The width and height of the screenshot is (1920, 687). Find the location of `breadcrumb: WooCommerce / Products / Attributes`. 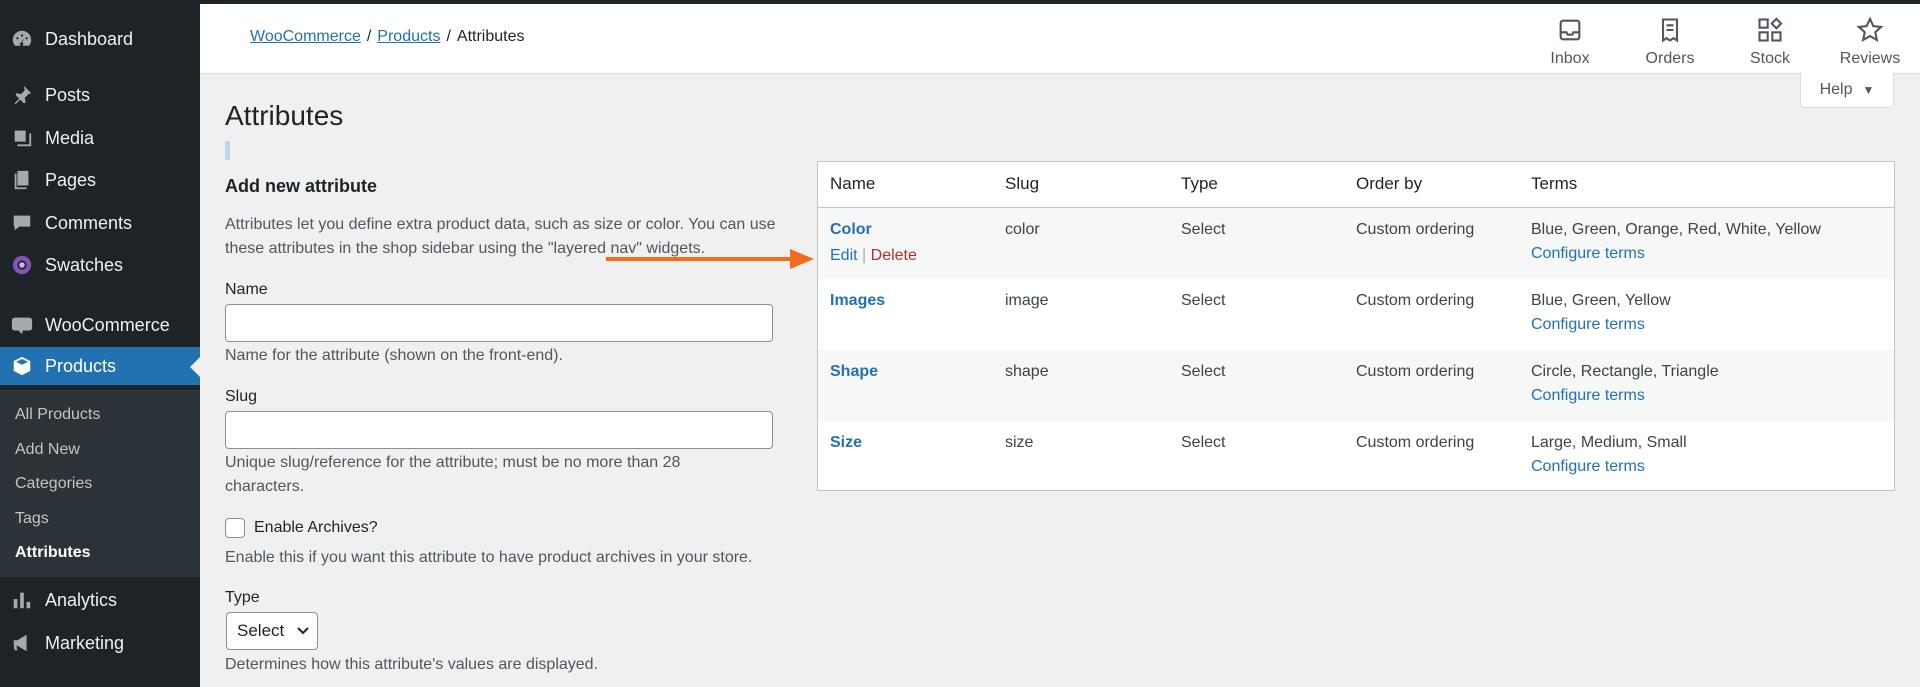

breadcrumb: WooCommerce / Products / Attributes is located at coordinates (387, 37).